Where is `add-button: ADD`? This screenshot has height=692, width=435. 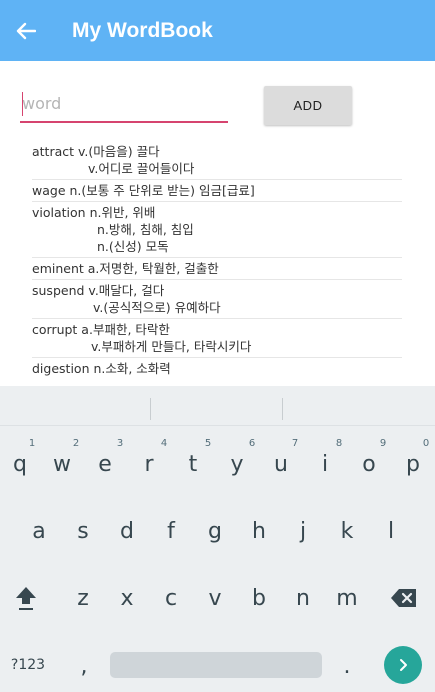
add-button: ADD is located at coordinates (308, 105).